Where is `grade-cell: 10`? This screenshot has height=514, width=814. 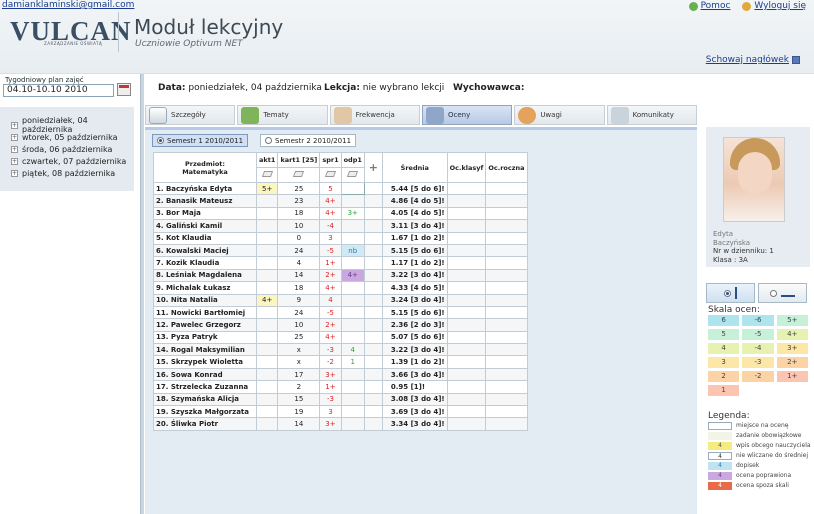 grade-cell: 10 is located at coordinates (299, 226).